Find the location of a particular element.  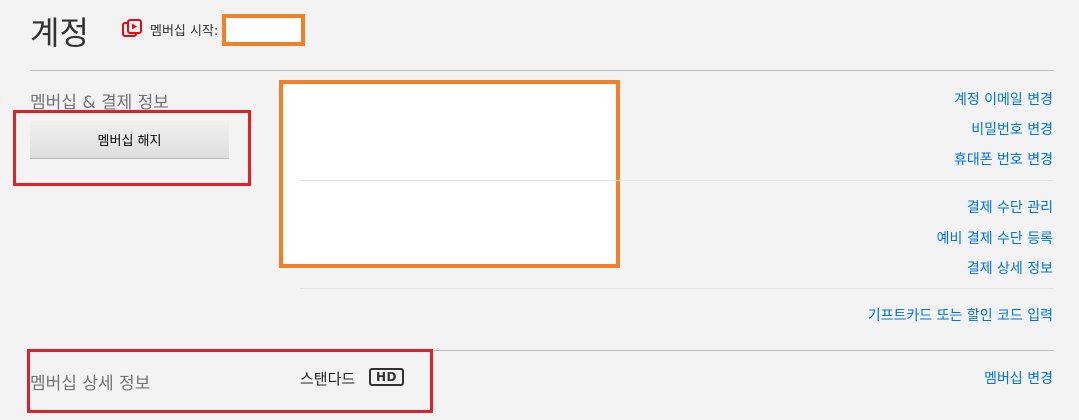

change-plan-link: 멤버십 변경 is located at coordinates (1018, 378).